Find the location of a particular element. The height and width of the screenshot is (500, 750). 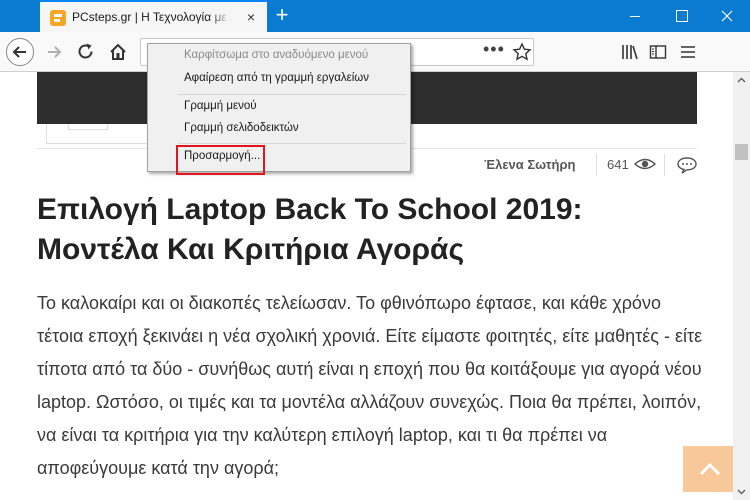

scrollbar-track is located at coordinates (741, 286).